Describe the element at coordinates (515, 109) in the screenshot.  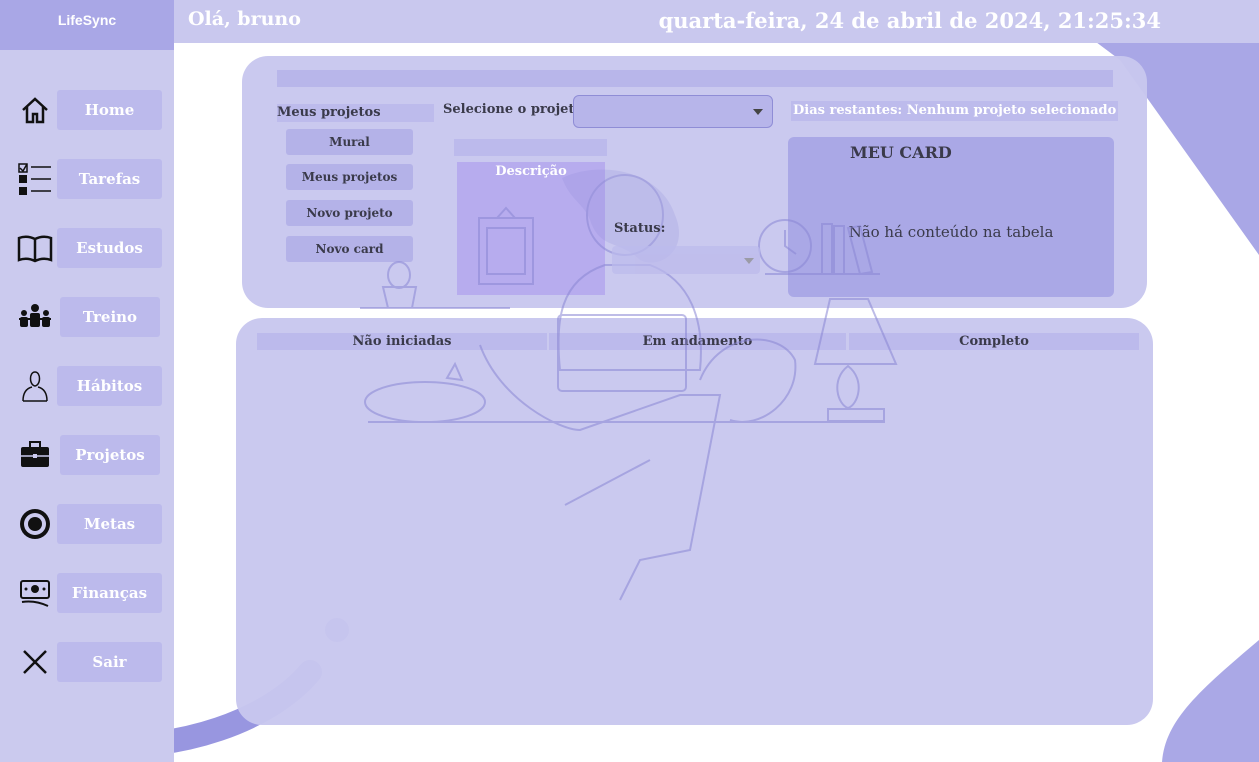
I see `select-project-label: Selecione o projeto:` at that location.